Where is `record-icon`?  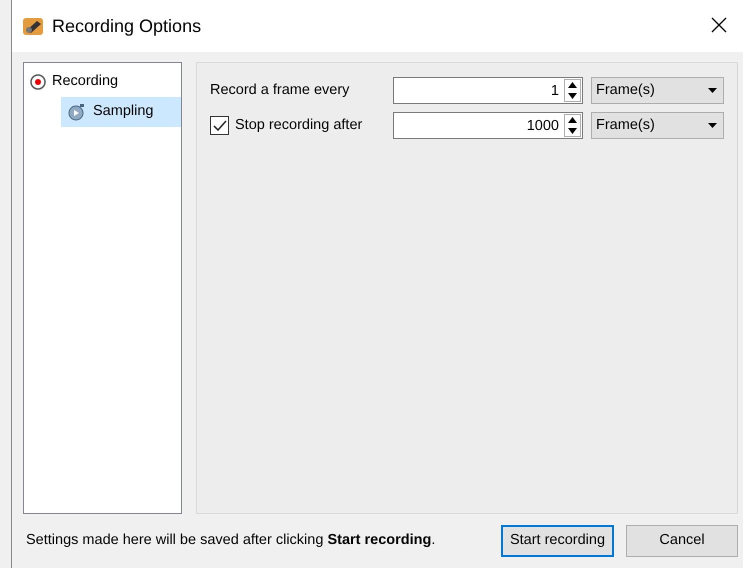
record-icon is located at coordinates (38, 82).